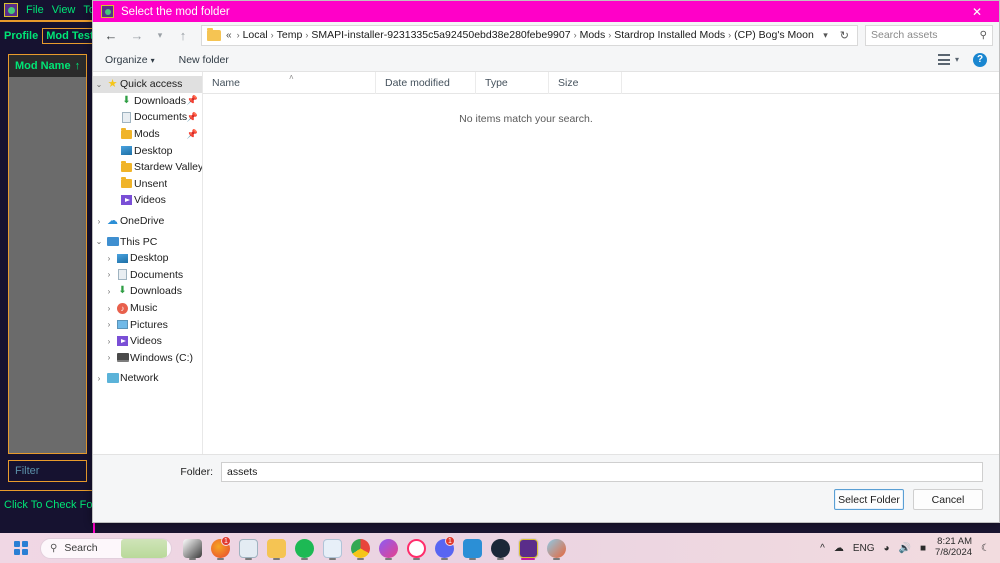 The width and height of the screenshot is (1000, 563). I want to click on chrome-icon, so click(360, 548).